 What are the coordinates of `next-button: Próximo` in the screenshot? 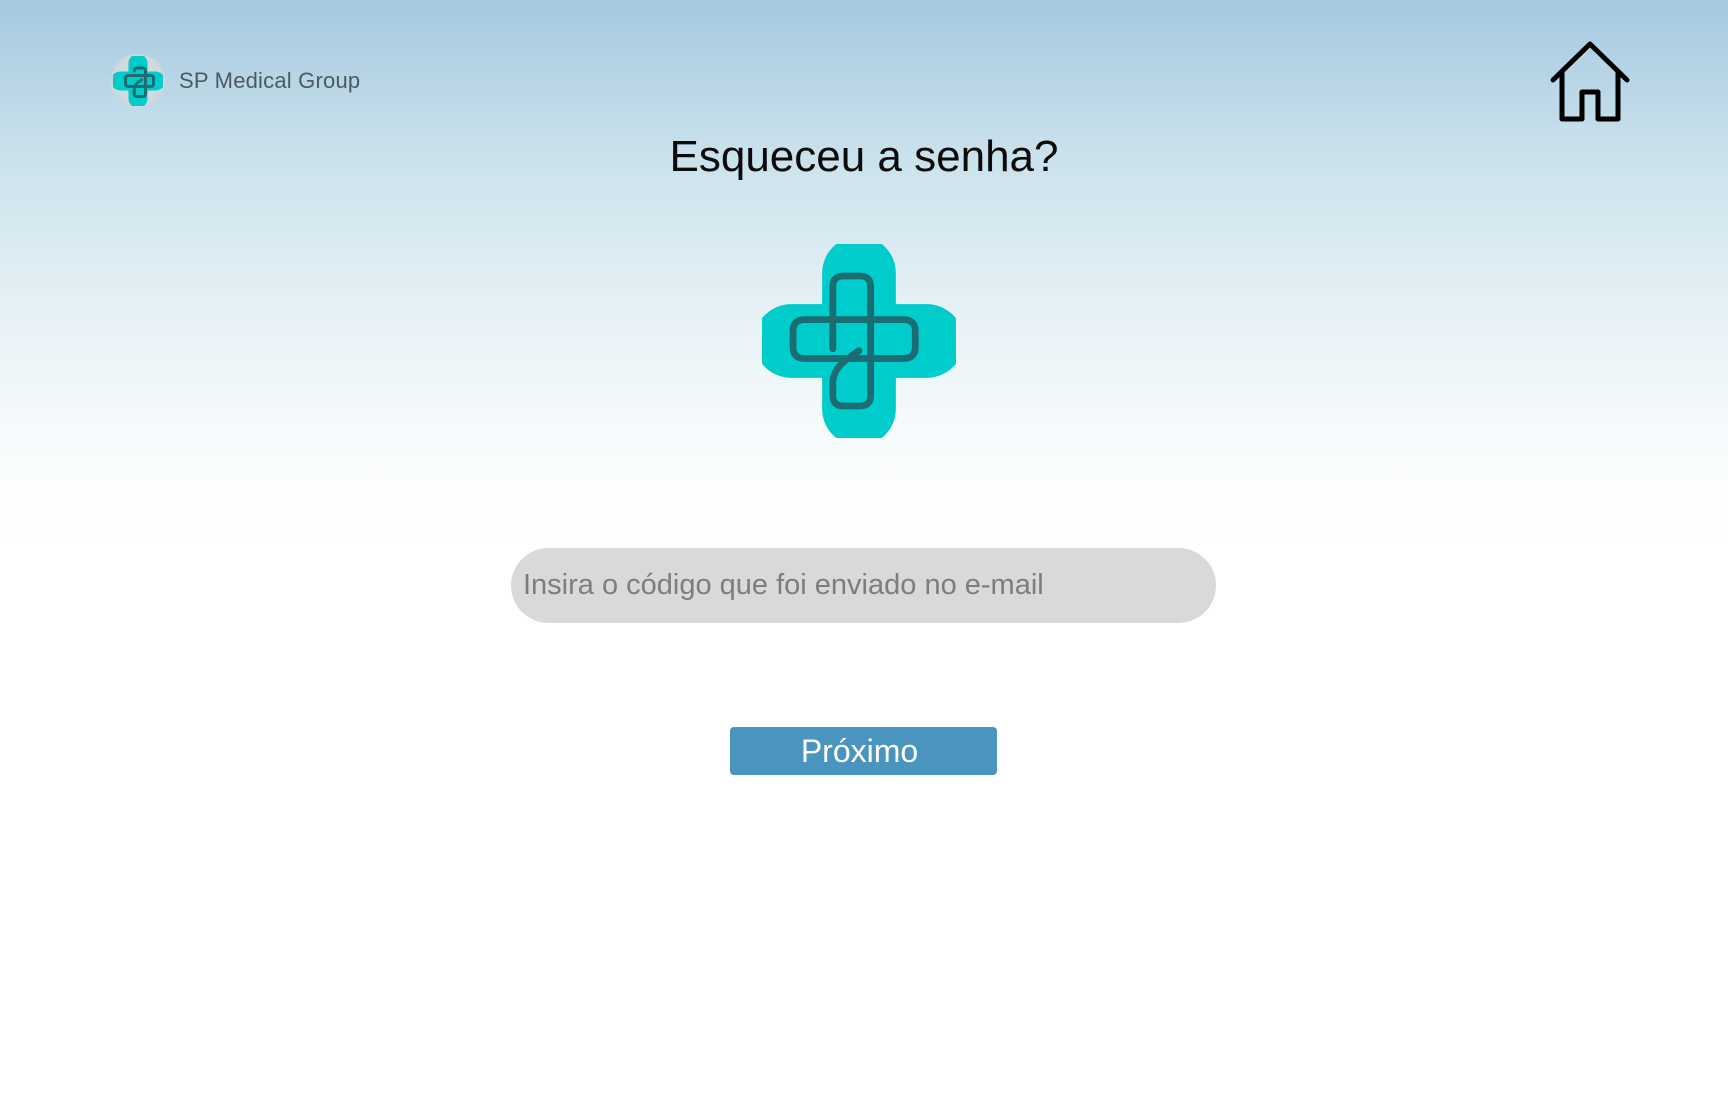 It's located at (863, 751).